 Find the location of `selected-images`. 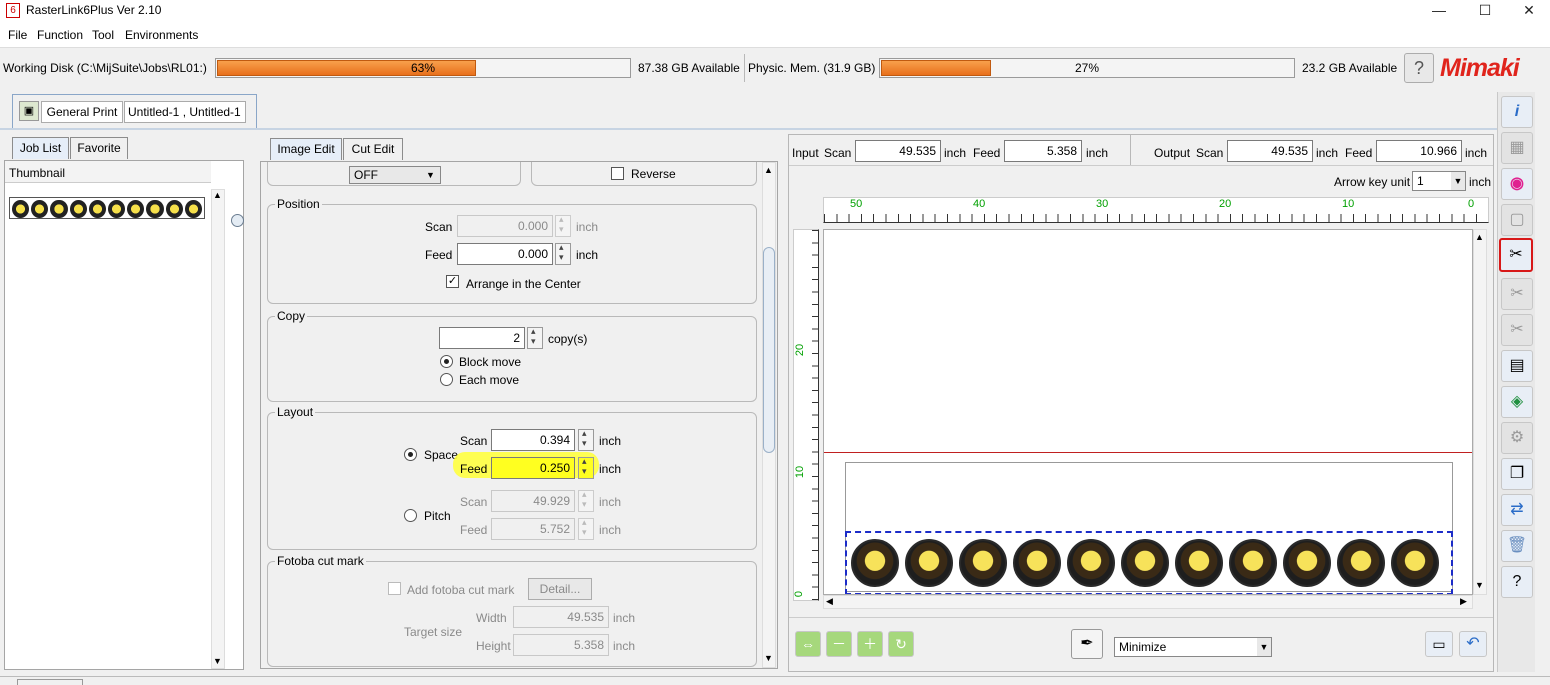

selected-images is located at coordinates (1149, 562).